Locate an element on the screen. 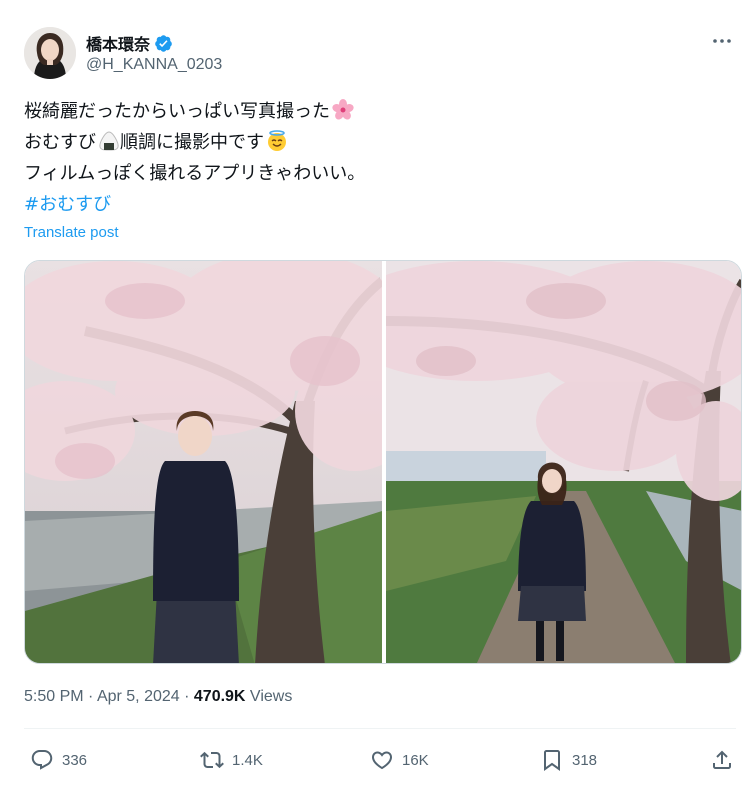 This screenshot has height=792, width=756. divider is located at coordinates (380, 728).